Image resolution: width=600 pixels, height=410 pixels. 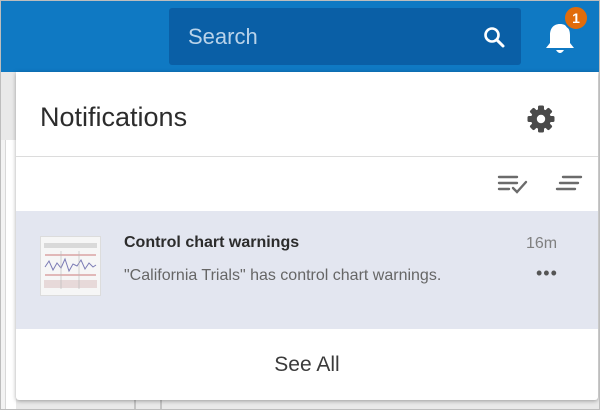 I want to click on mark-all-read-icon, so click(x=513, y=184).